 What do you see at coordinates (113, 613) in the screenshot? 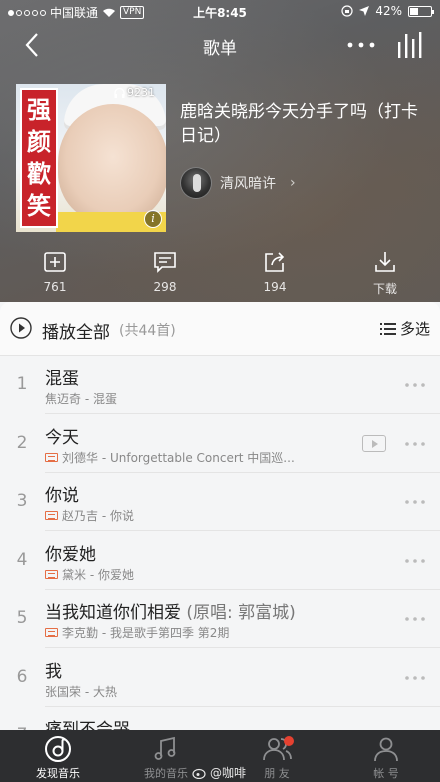
I see `song-title-text: 当我知道你们相爱` at bounding box center [113, 613].